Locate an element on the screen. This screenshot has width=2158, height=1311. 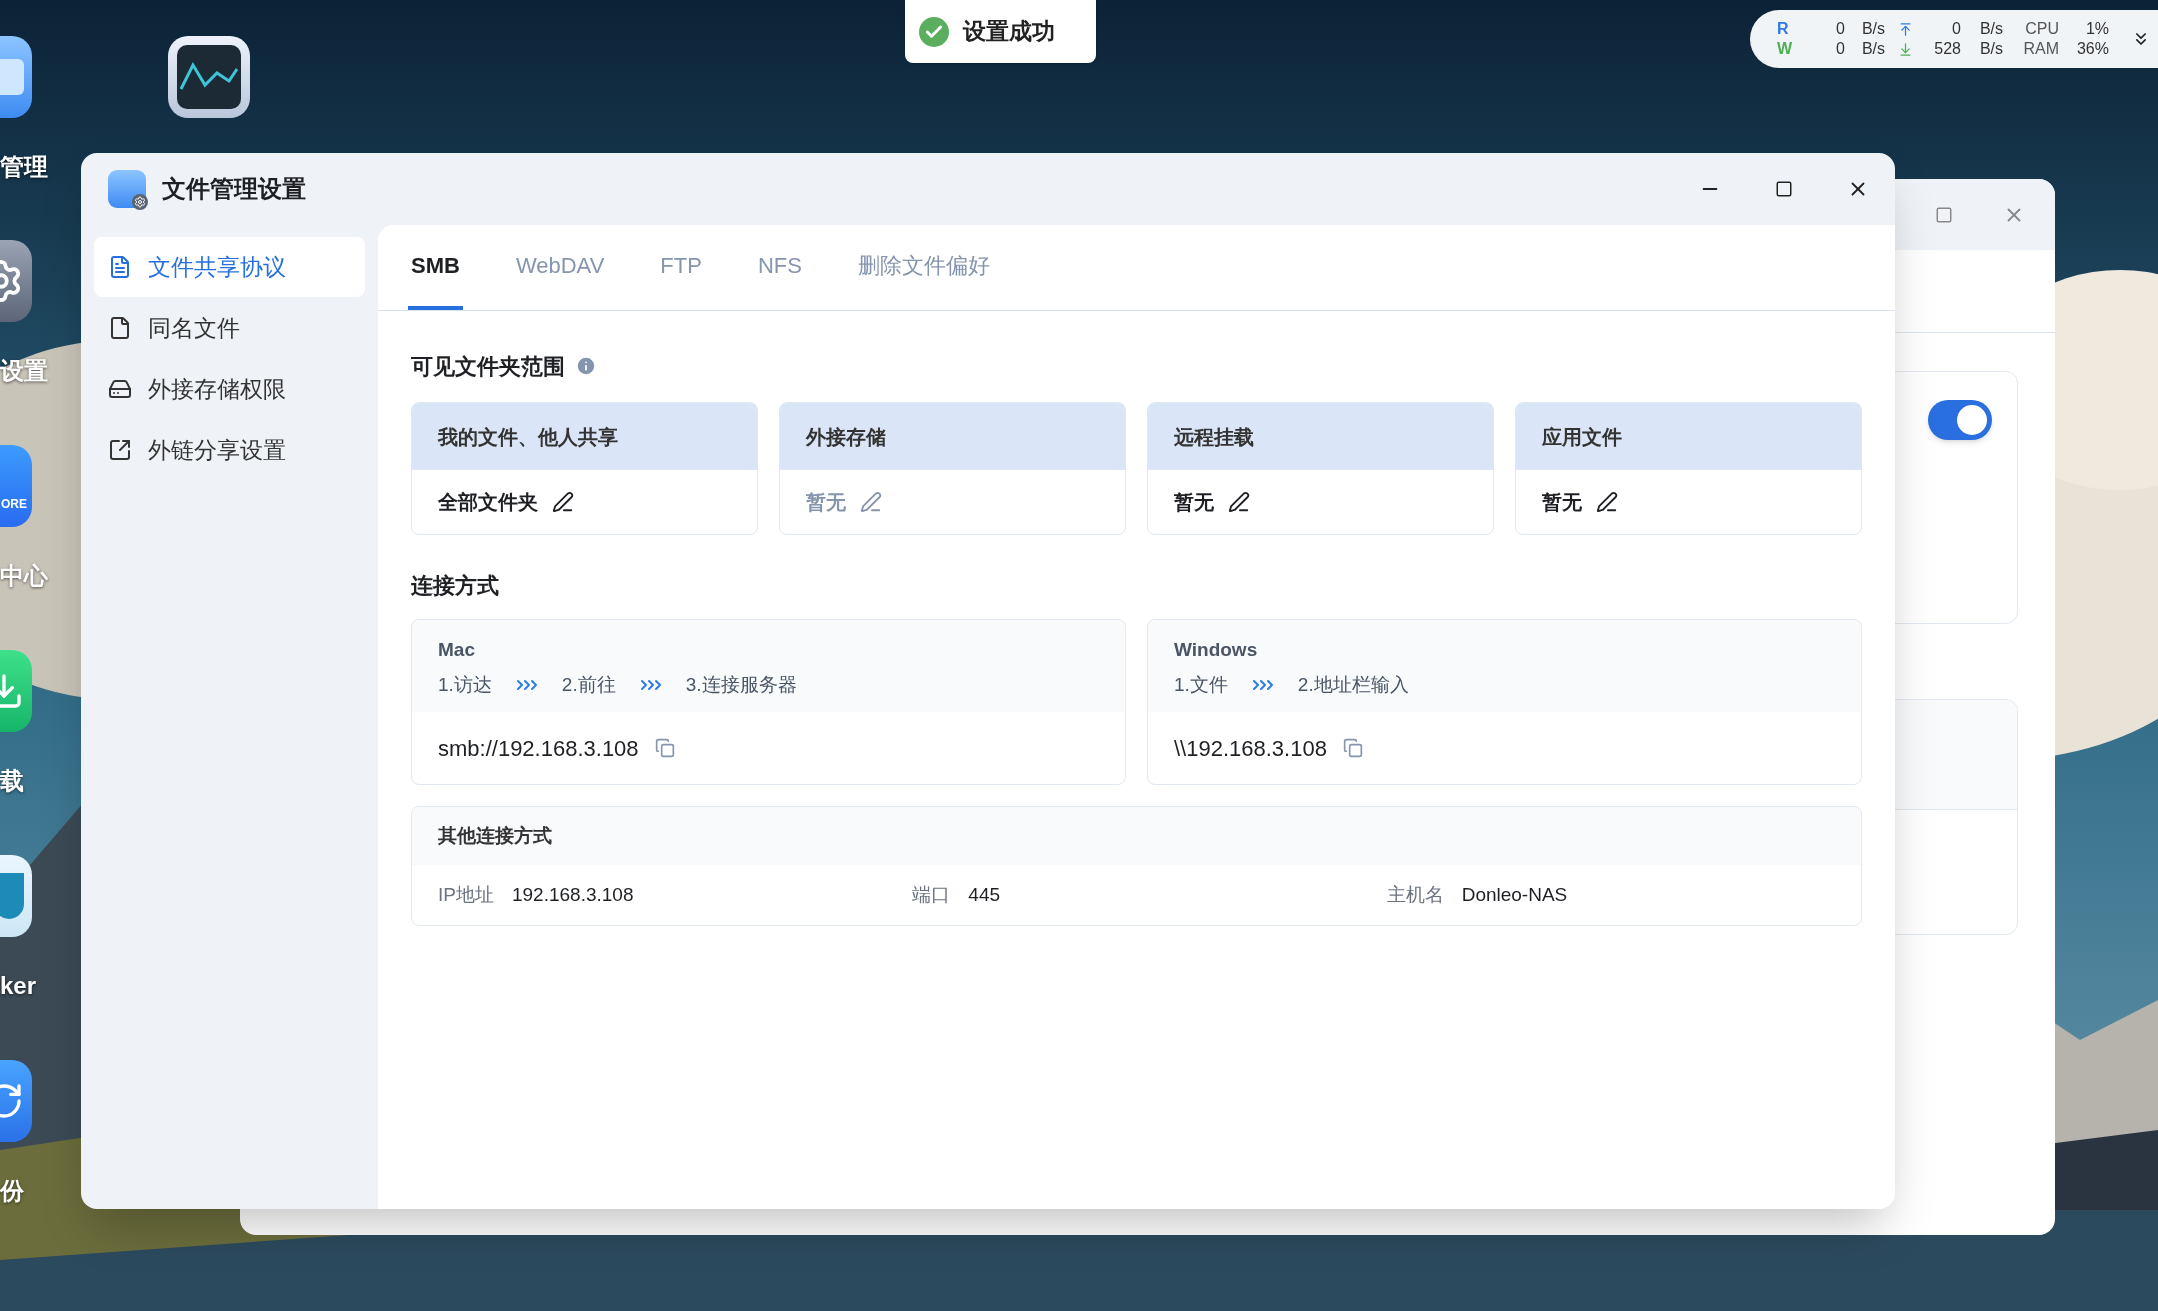
field-value: 192.168.3.108 is located at coordinates (572, 894).